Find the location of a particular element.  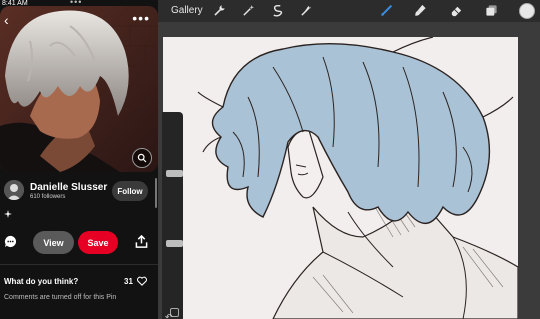

divider is located at coordinates (79, 264).